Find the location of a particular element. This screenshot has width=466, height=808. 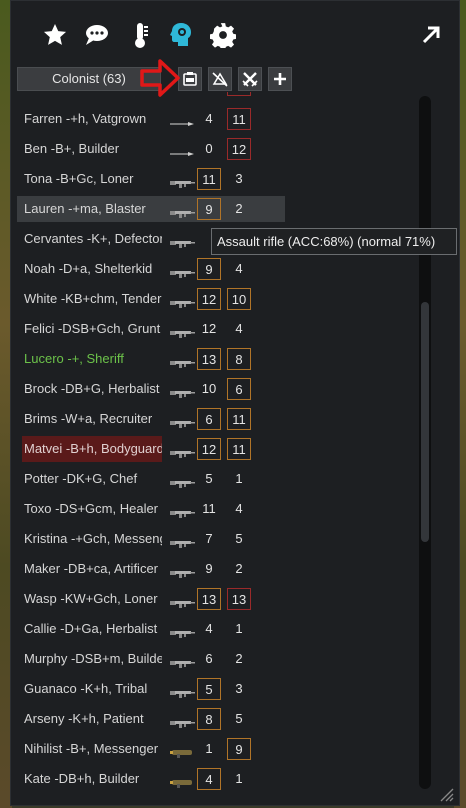

chat-bubbles-icon is located at coordinates (96, 35).